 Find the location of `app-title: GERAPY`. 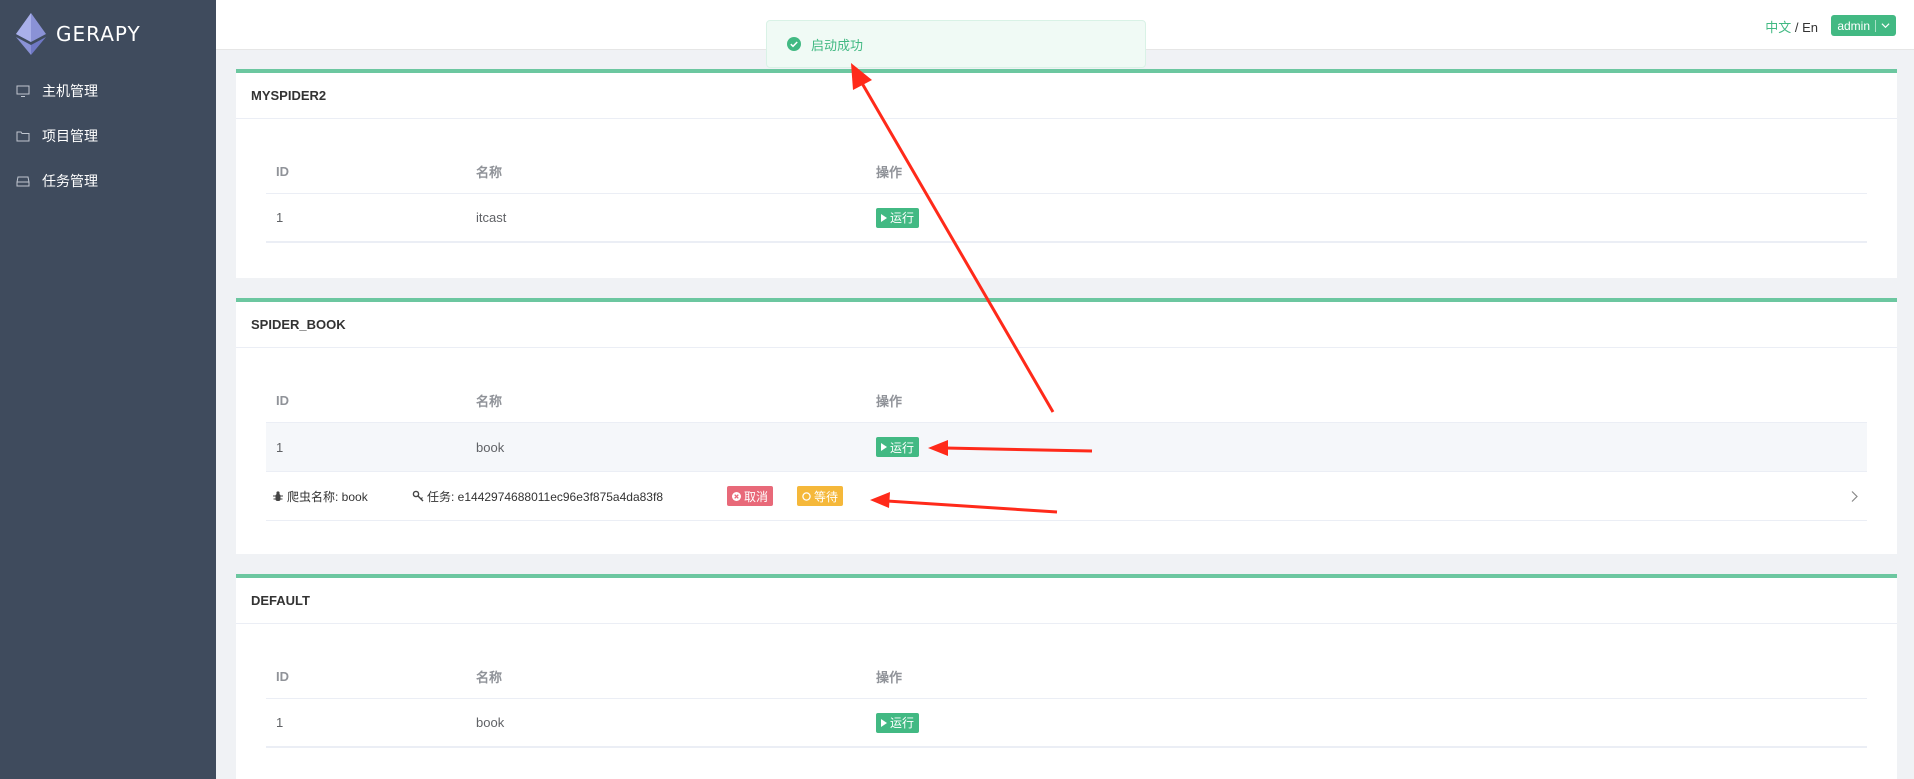

app-title: GERAPY is located at coordinates (98, 34).